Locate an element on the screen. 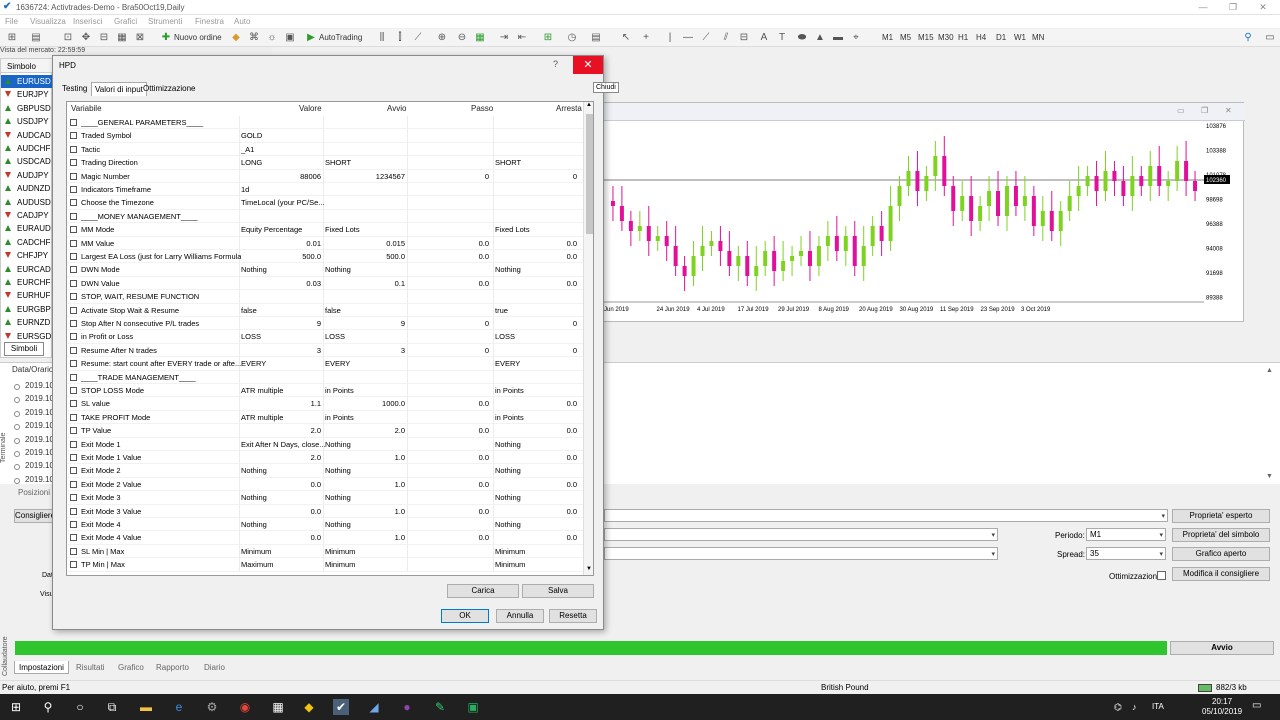 The image size is (1280, 720). volume-icon: ♪ is located at coordinates (1134, 707).